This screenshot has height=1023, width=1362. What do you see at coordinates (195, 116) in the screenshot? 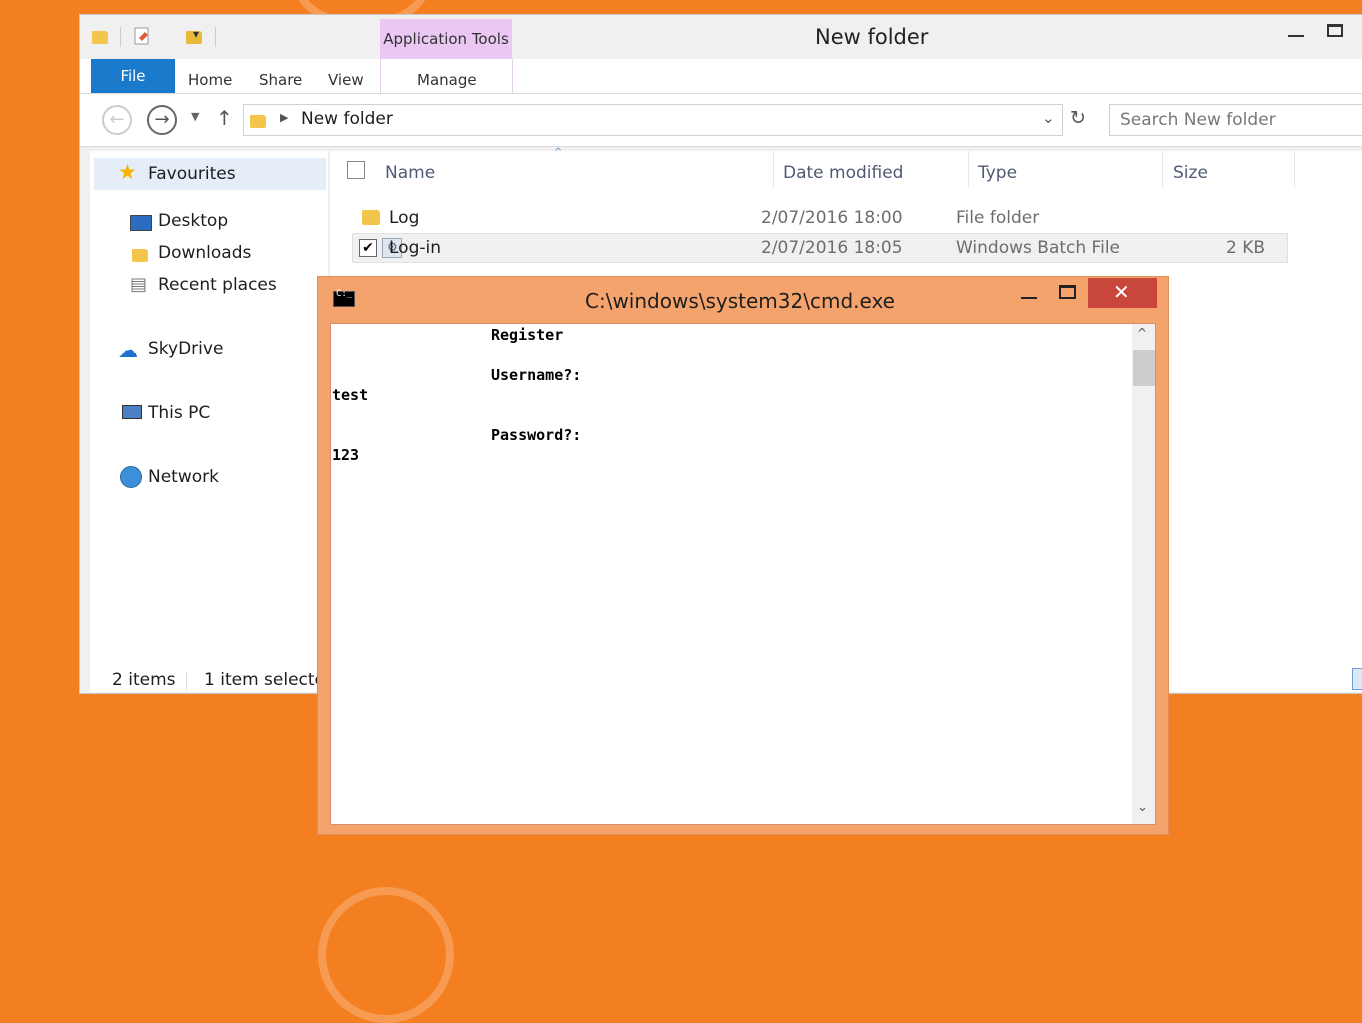
I see `recent-locations-icon: ▼` at bounding box center [195, 116].